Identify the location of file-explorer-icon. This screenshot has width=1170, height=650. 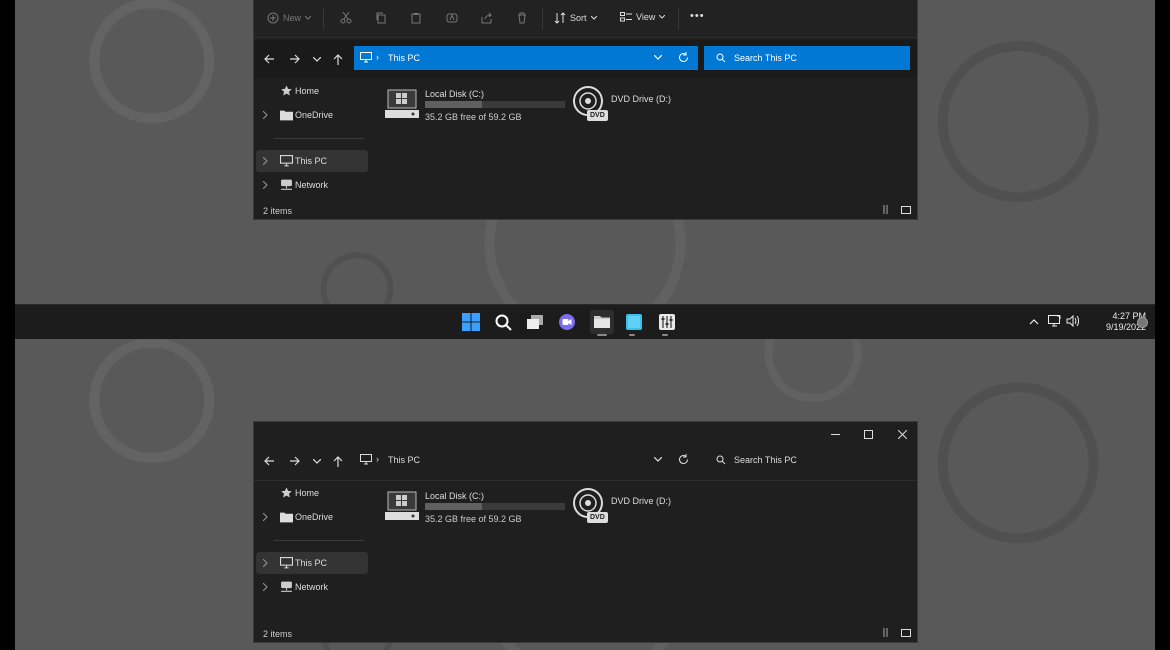
(602, 322).